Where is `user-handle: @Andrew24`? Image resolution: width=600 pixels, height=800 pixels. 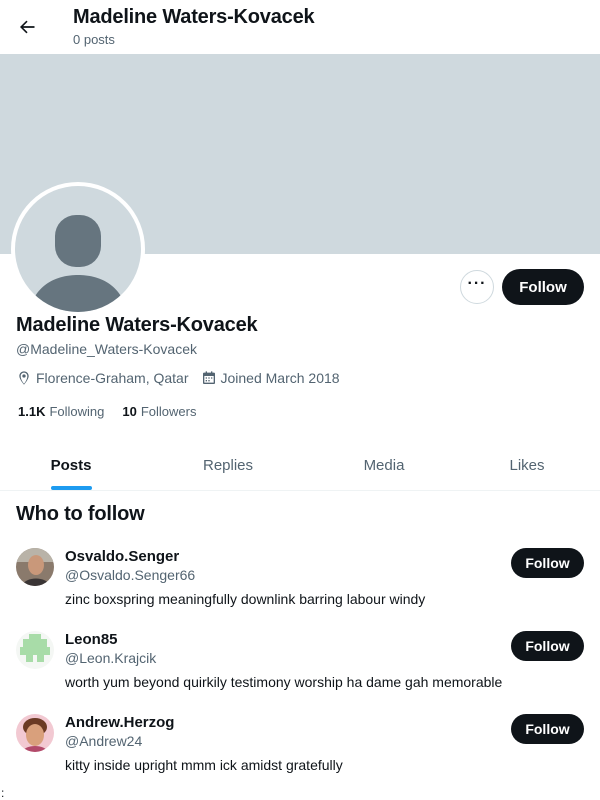
user-handle: @Andrew24 is located at coordinates (104, 741).